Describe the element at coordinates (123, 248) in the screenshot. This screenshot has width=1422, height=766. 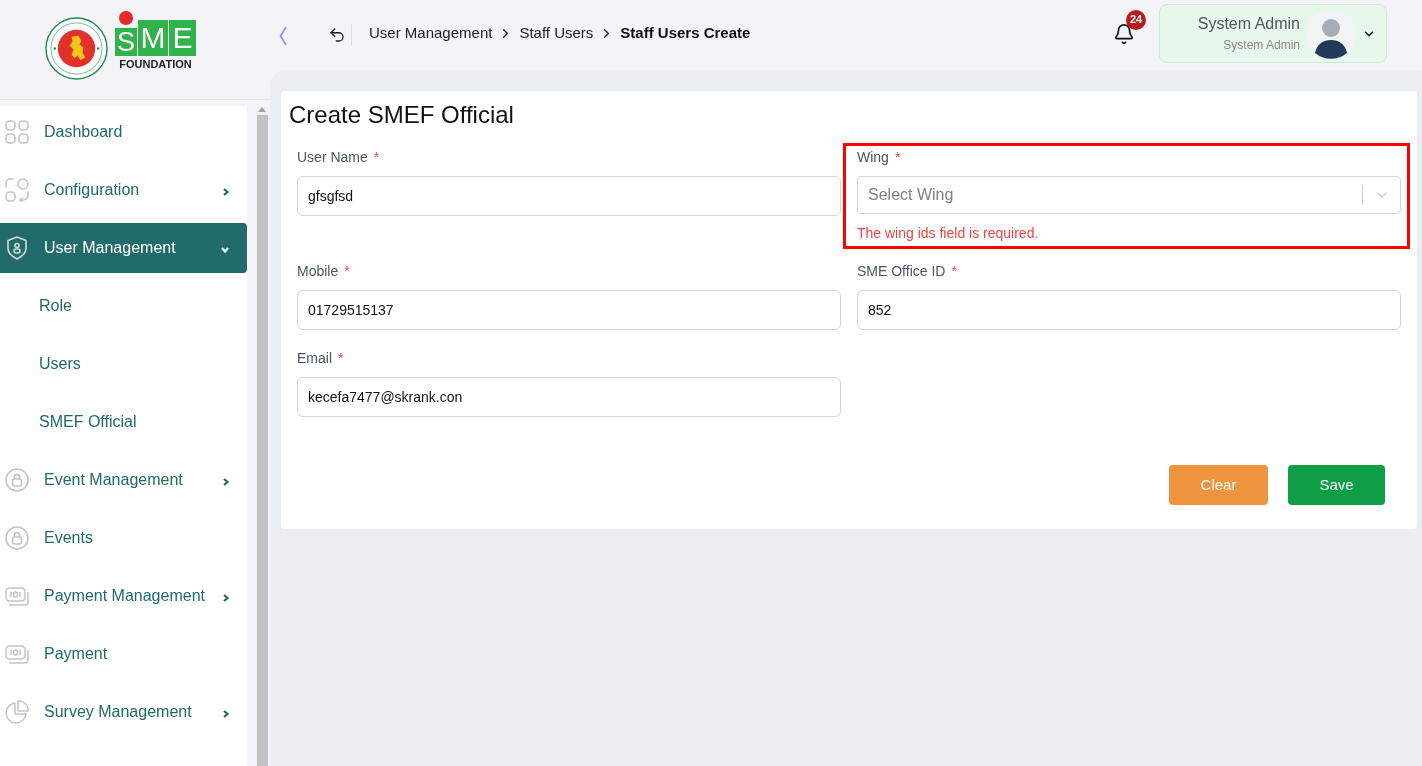
I see `sidebar-item: User Management` at that location.